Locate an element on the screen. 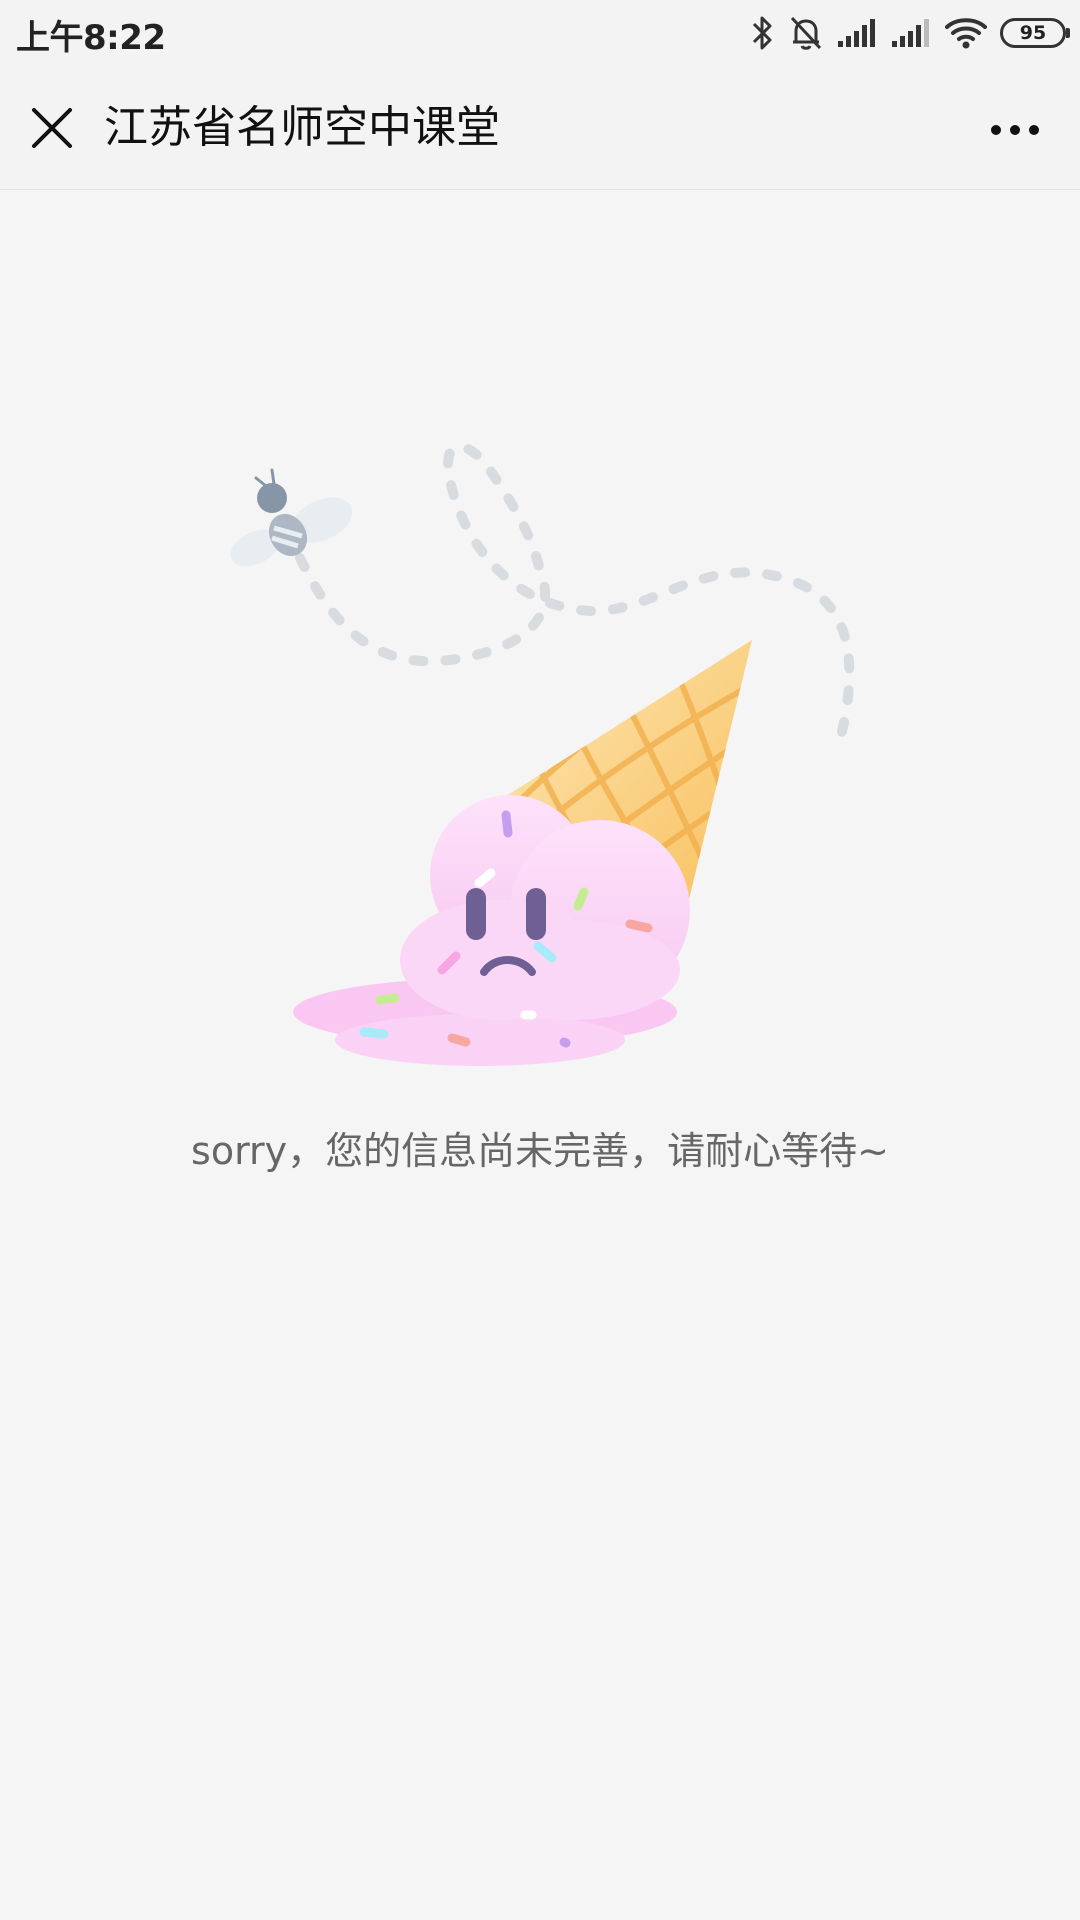 This screenshot has width=1080, height=1920. nav-bar: 江苏省名师空中课堂 is located at coordinates (540, 128).